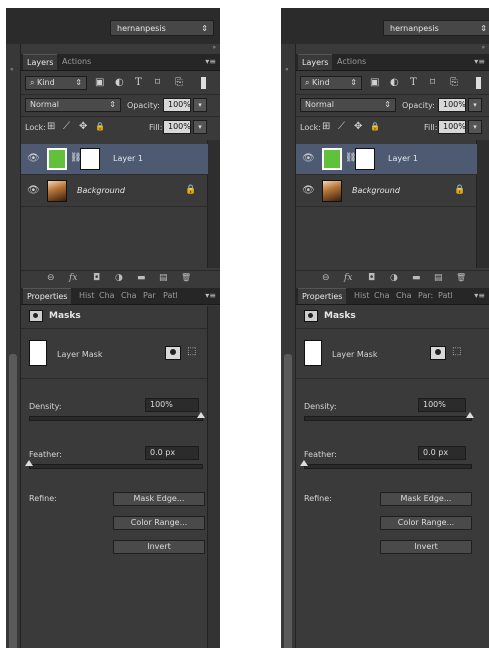  Describe the element at coordinates (163, 278) in the screenshot. I see `new-layer-icon: ▤` at that location.